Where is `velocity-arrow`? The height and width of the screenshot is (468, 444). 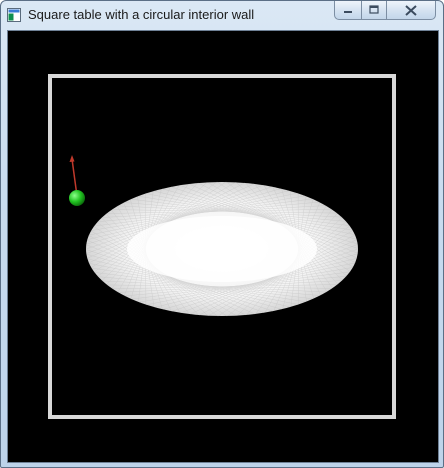 velocity-arrow is located at coordinates (73, 176).